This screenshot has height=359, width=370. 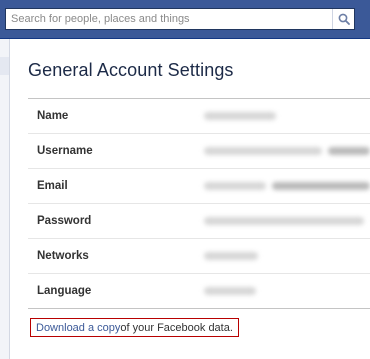 I want to click on top-bar, so click(x=185, y=19).